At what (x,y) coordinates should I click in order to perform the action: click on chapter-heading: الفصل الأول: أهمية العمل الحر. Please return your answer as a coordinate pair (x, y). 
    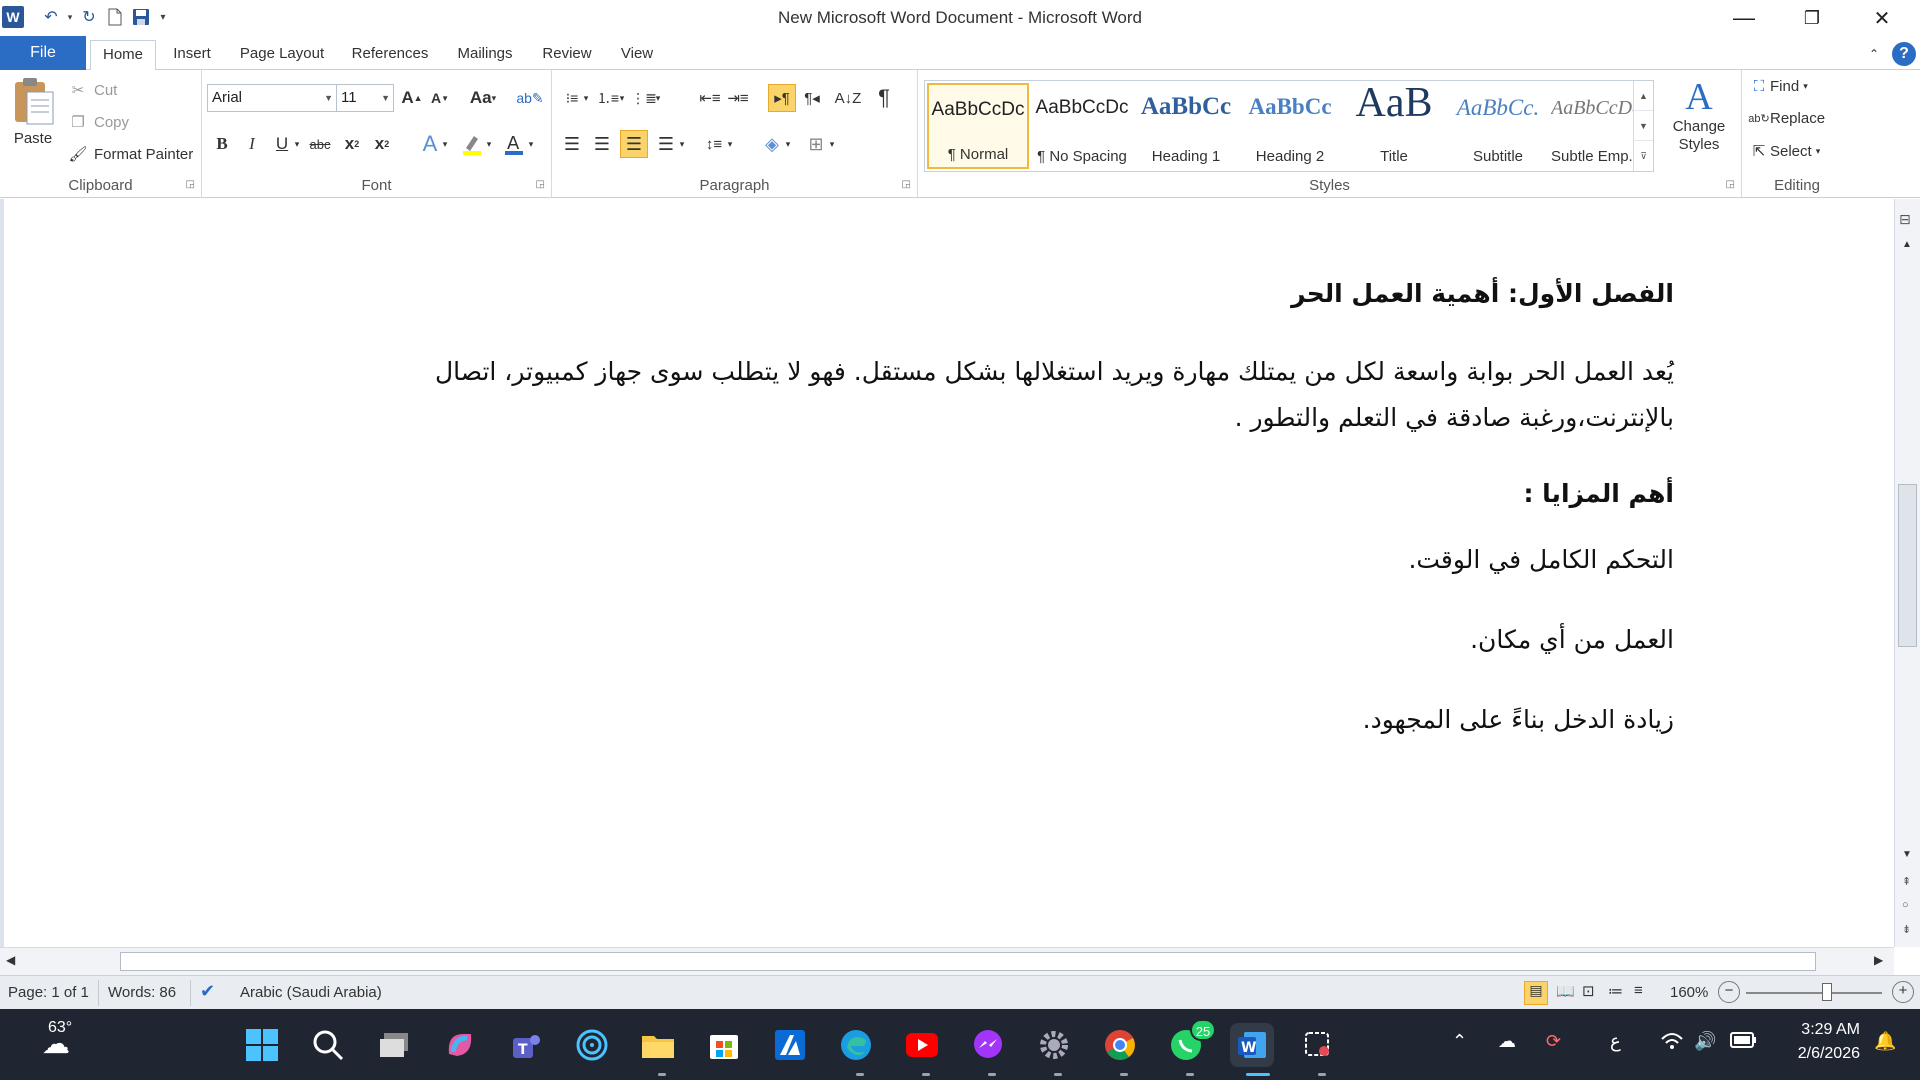
    Looking at the image, I should click on (1482, 293).